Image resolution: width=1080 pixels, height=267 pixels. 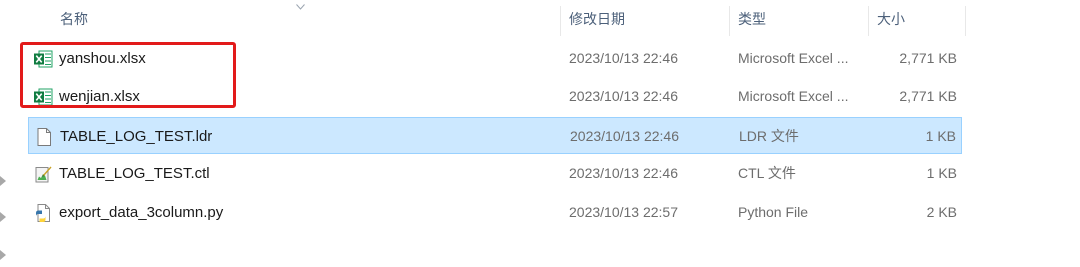 What do you see at coordinates (7, 133) in the screenshot?
I see `navigation-pane-edge` at bounding box center [7, 133].